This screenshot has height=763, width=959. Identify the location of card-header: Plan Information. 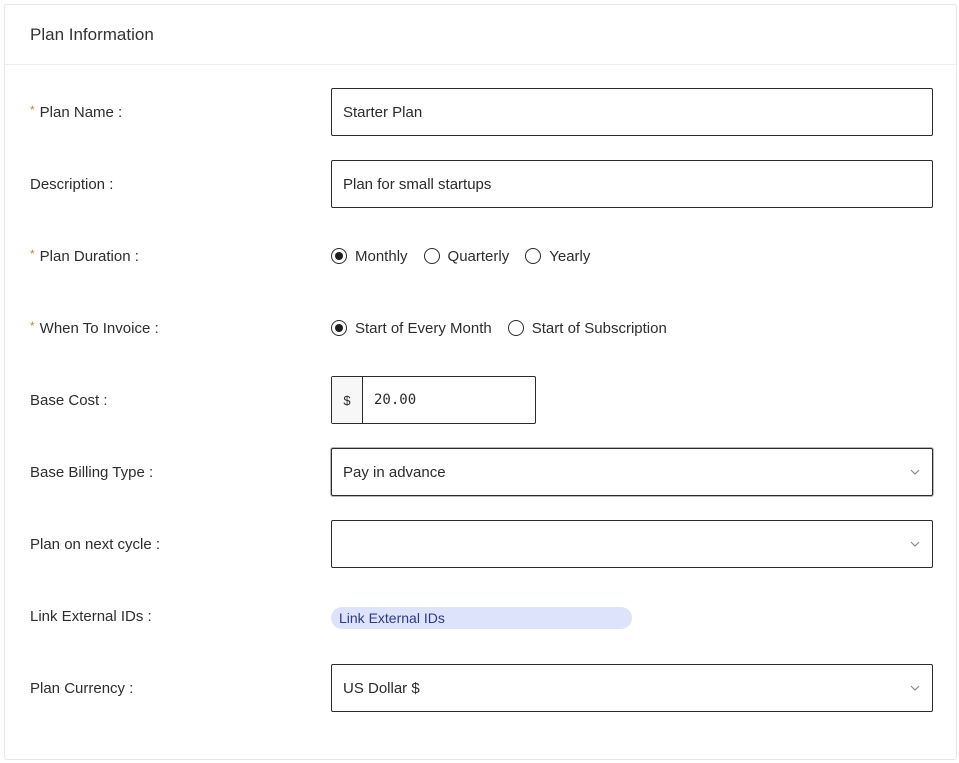
(480, 35).